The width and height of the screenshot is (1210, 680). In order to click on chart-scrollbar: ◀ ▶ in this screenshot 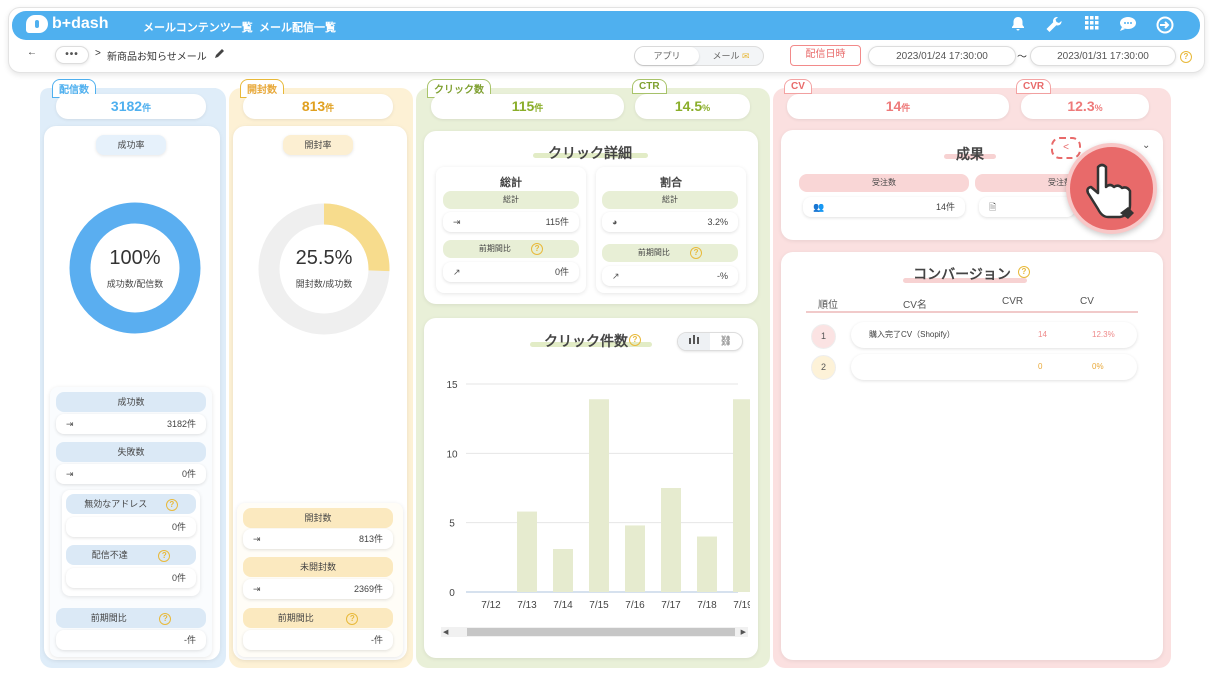, I will do `click(594, 632)`.